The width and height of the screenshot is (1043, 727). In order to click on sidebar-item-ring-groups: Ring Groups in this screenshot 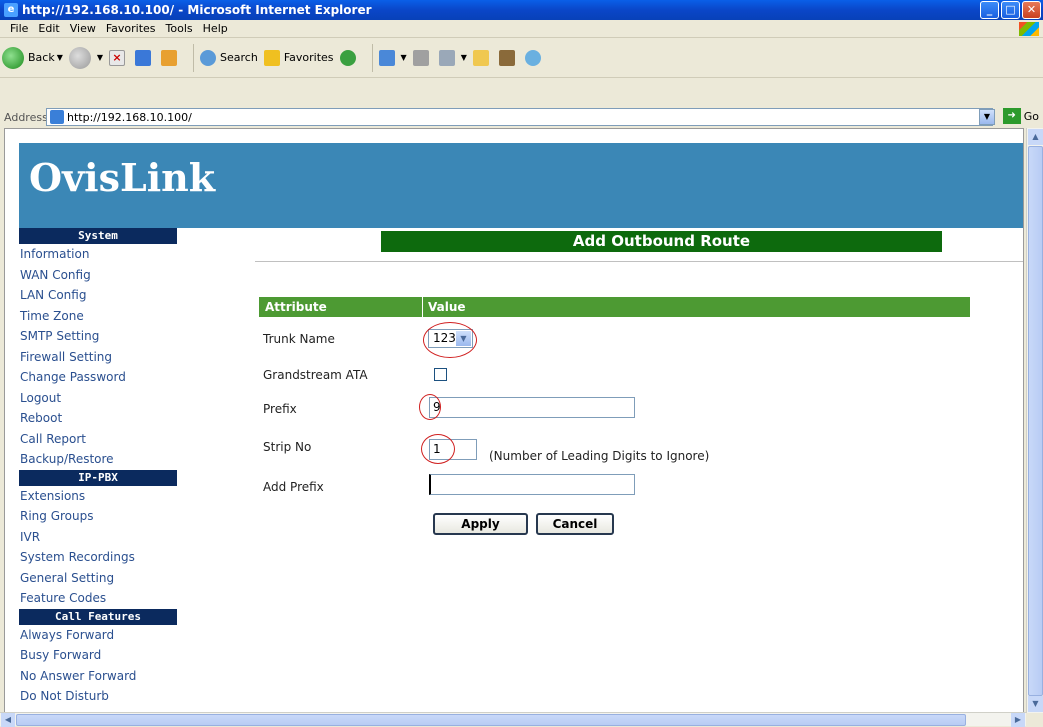, I will do `click(98, 516)`.